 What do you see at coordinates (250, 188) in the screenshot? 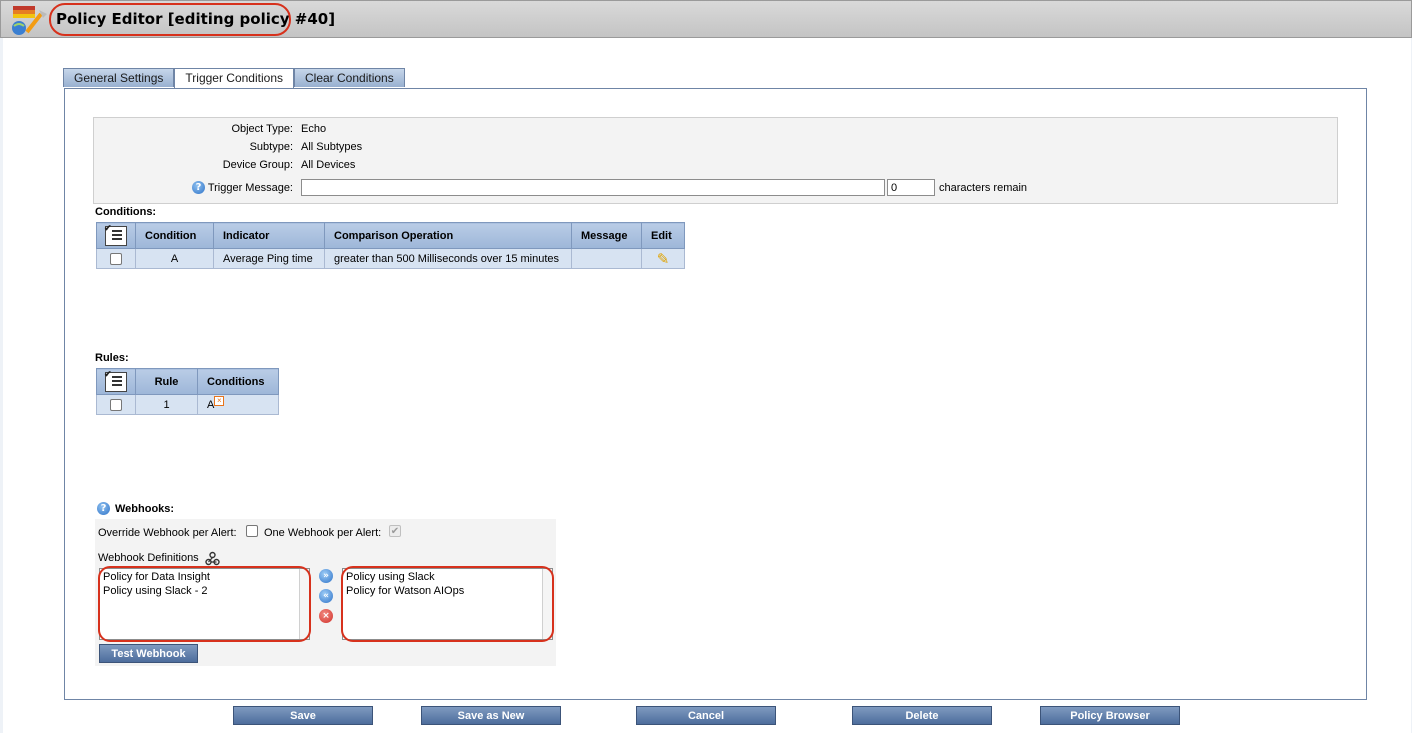
I see `trigger-message-label: Trigger Message:` at bounding box center [250, 188].